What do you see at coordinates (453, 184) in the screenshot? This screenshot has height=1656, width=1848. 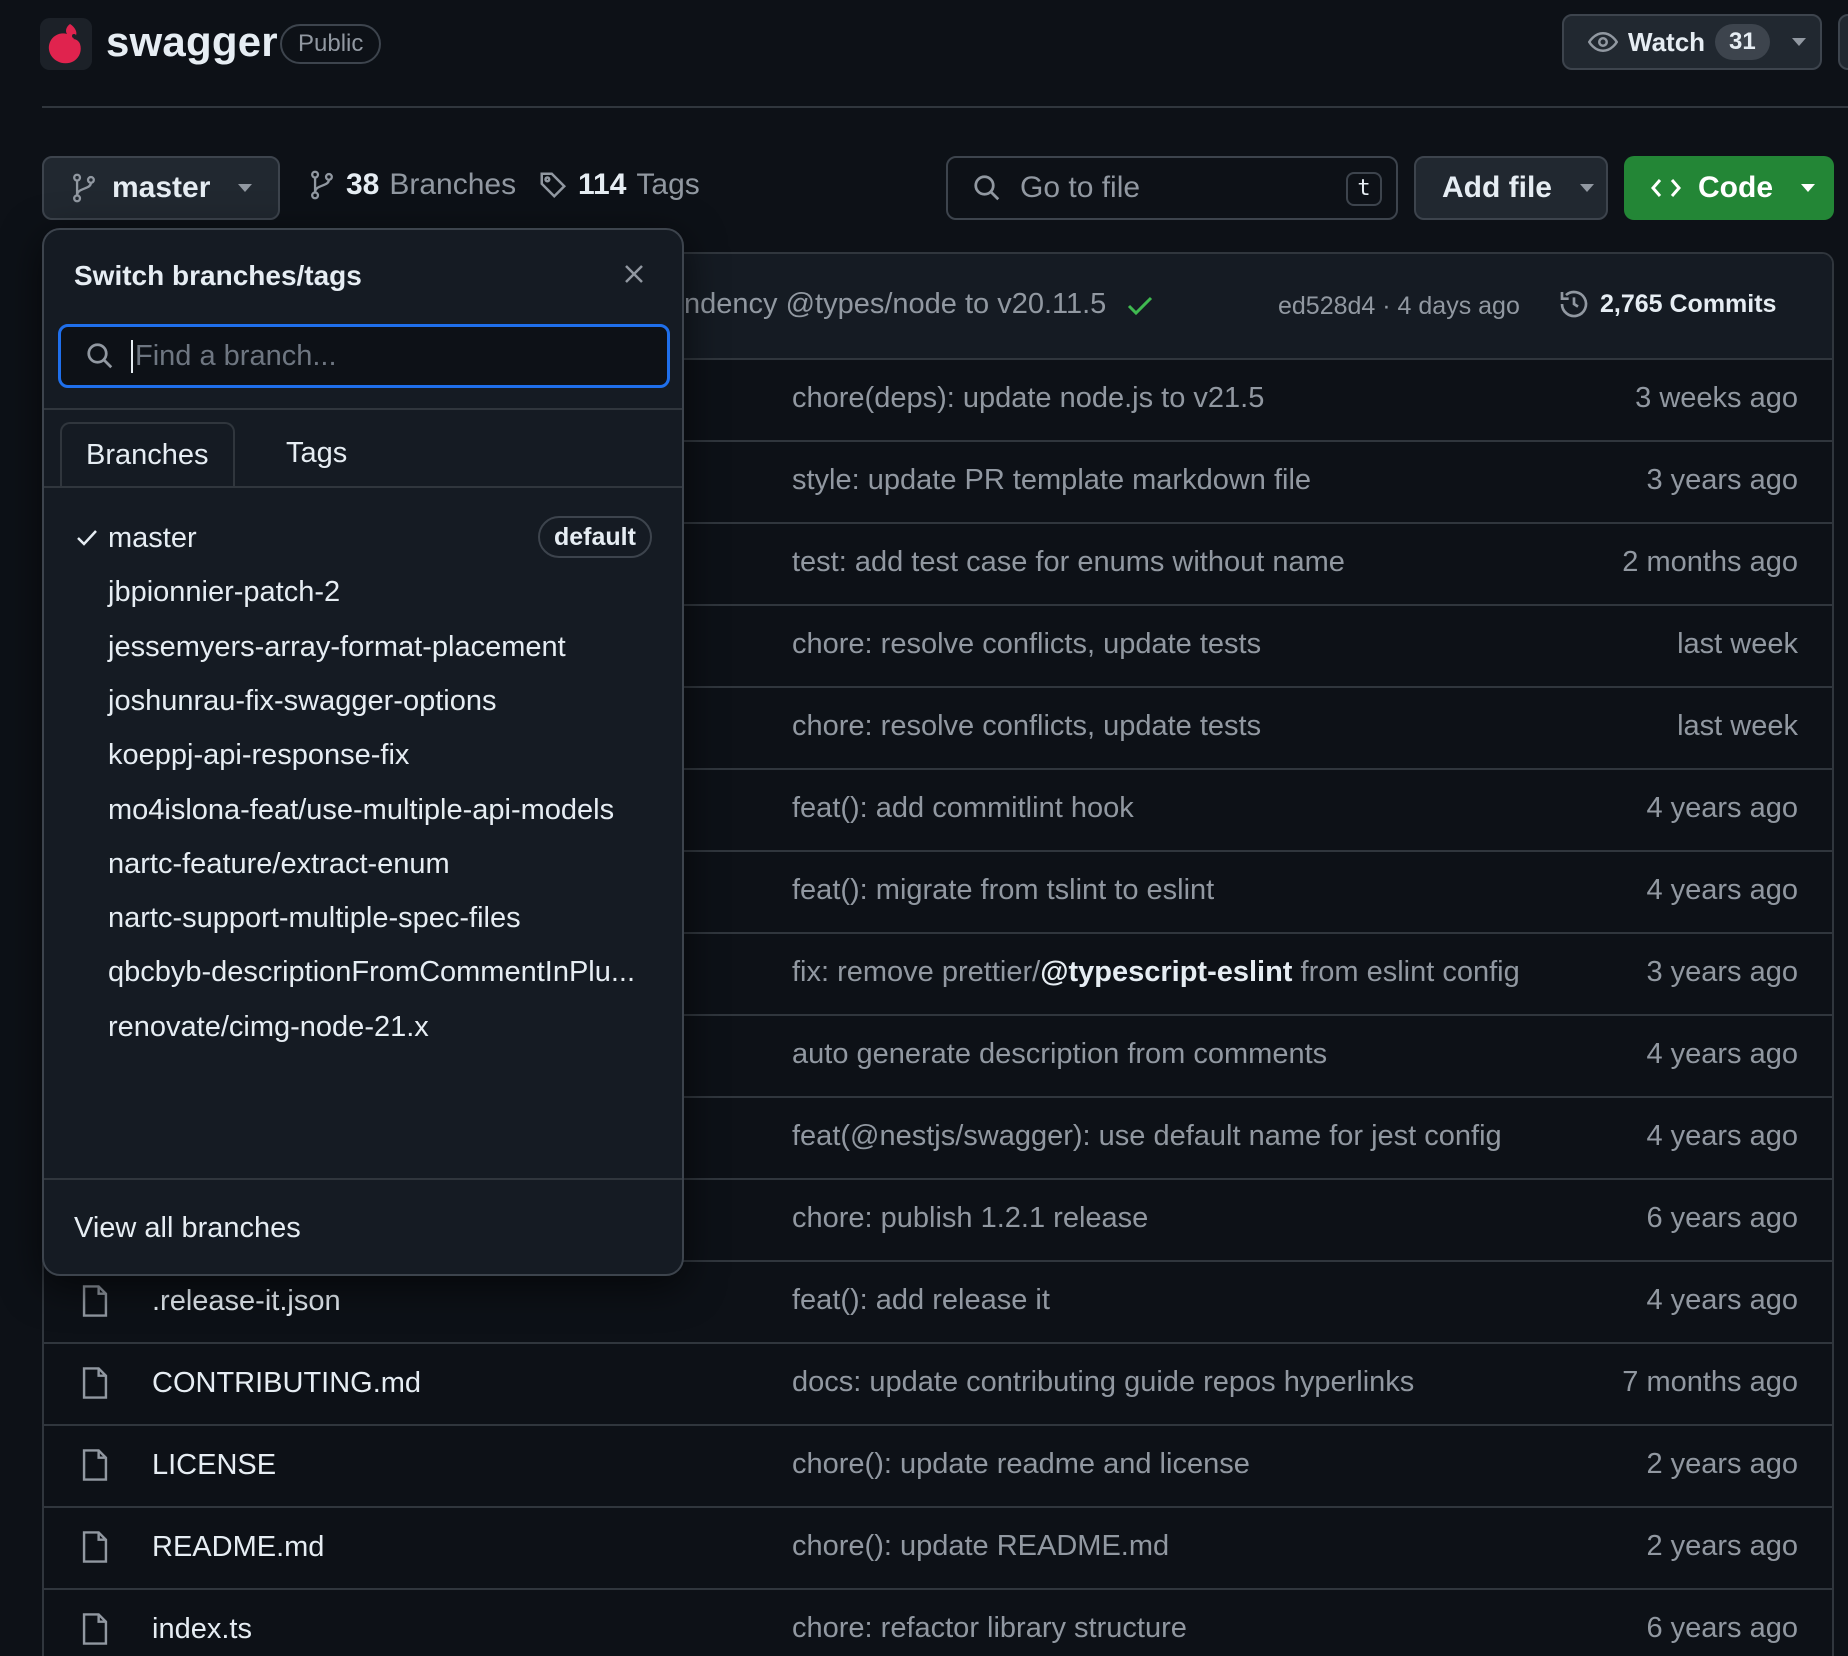 I see `branches-label: Branches` at bounding box center [453, 184].